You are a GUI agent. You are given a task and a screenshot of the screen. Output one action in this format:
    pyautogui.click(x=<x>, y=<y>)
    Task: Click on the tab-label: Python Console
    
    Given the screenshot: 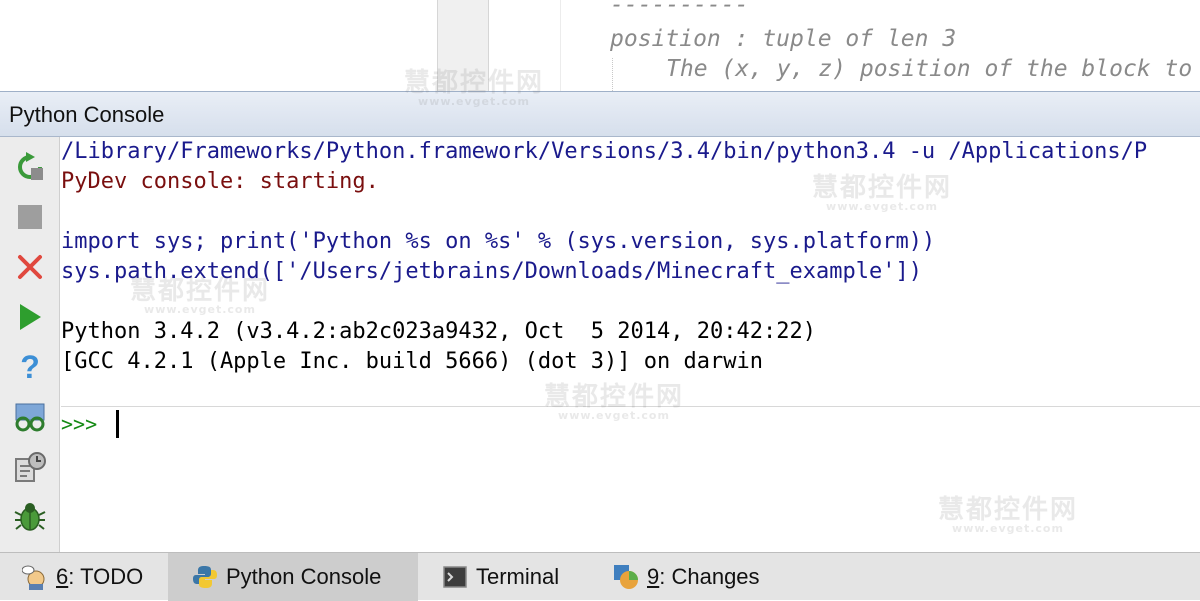 What is the action you would take?
    pyautogui.click(x=304, y=576)
    